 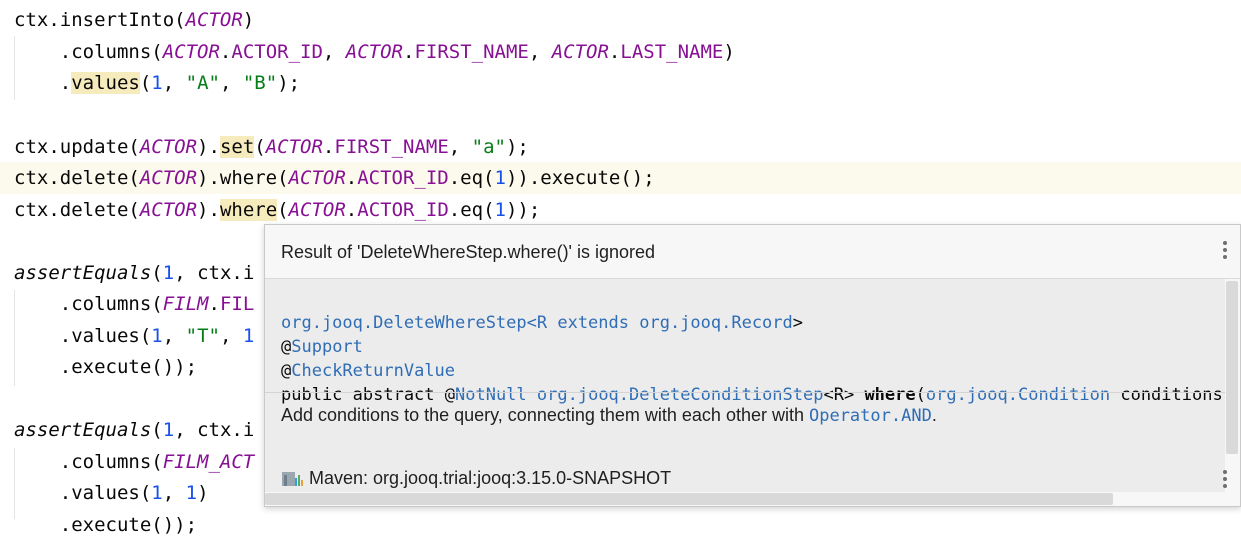 I want to click on code-token: ).where(, so click(x=243, y=178).